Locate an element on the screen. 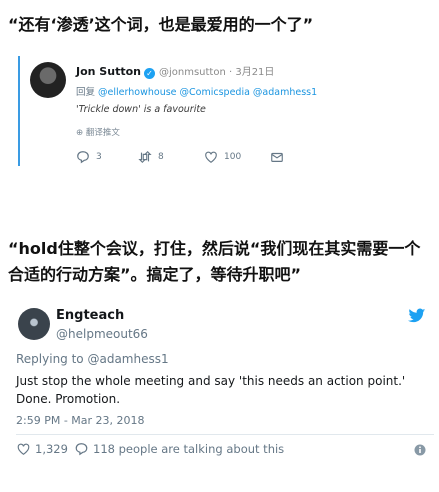  like-count: 100 is located at coordinates (233, 157).